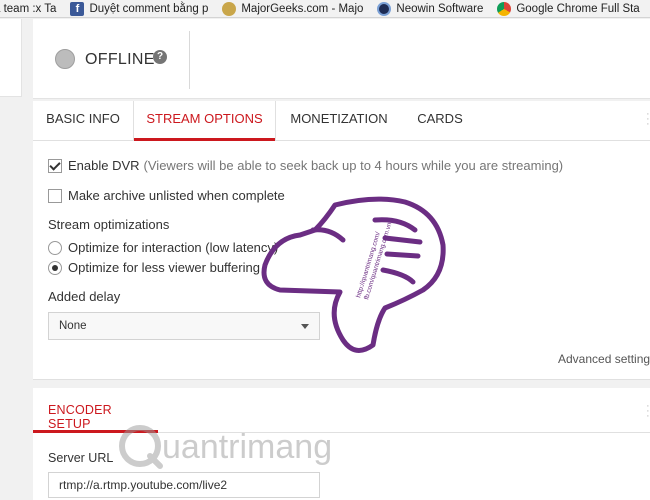 The height and width of the screenshot is (500, 650). Describe the element at coordinates (55, 195) in the screenshot. I see `archive-unlisted-checkbox` at that location.